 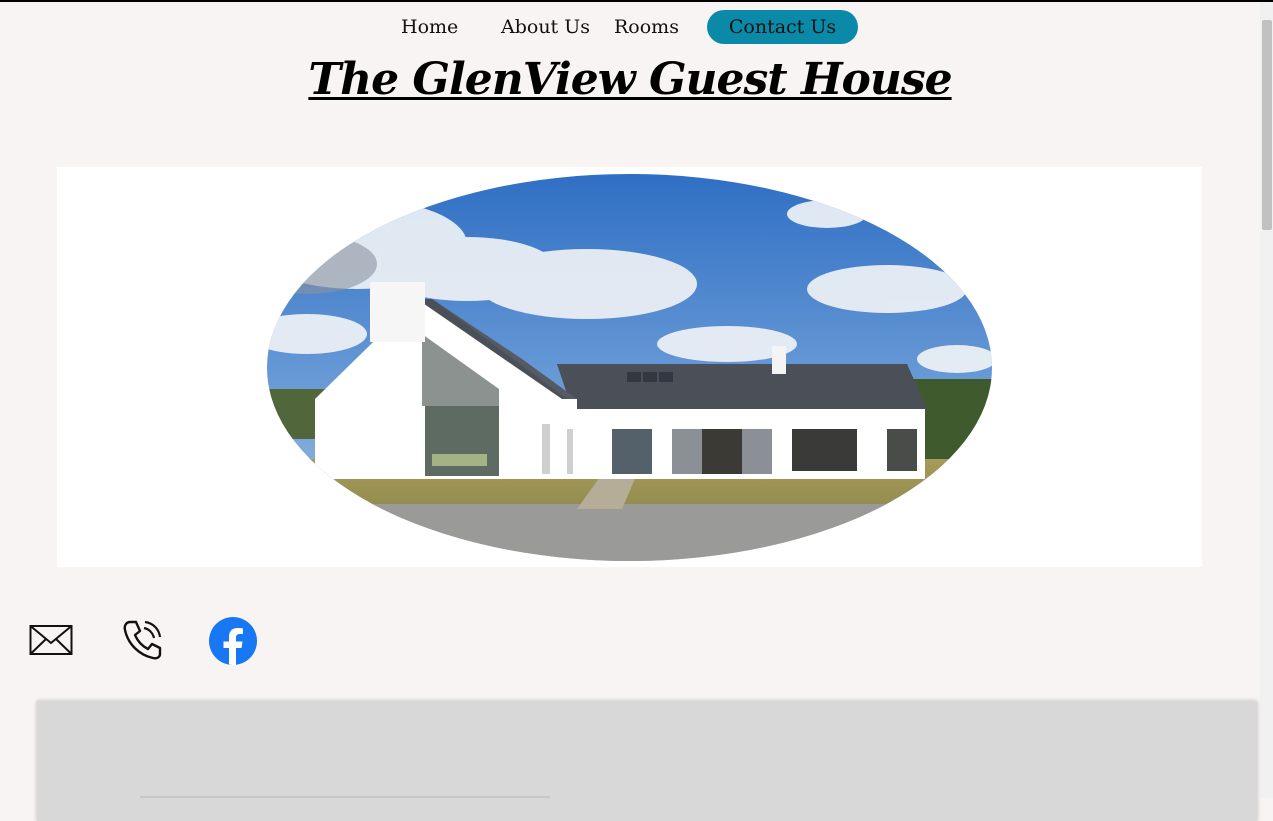 What do you see at coordinates (233, 641) in the screenshot?
I see `facebook-icon` at bounding box center [233, 641].